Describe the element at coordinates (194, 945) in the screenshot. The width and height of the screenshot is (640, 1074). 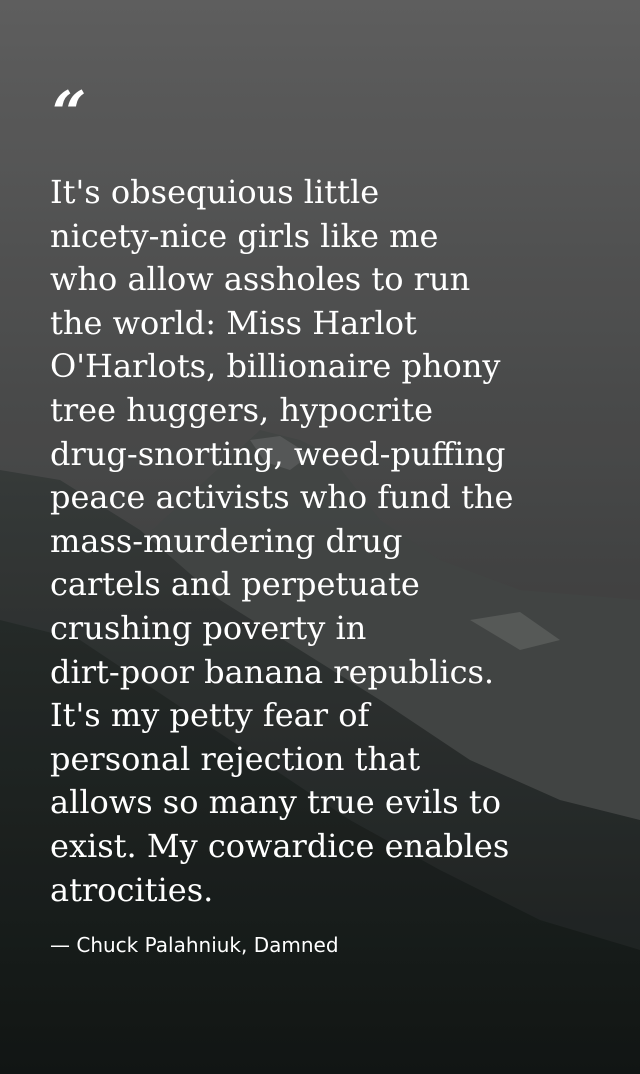
I see `quote-attribution: — Chuck Palahniuk, Damned` at that location.